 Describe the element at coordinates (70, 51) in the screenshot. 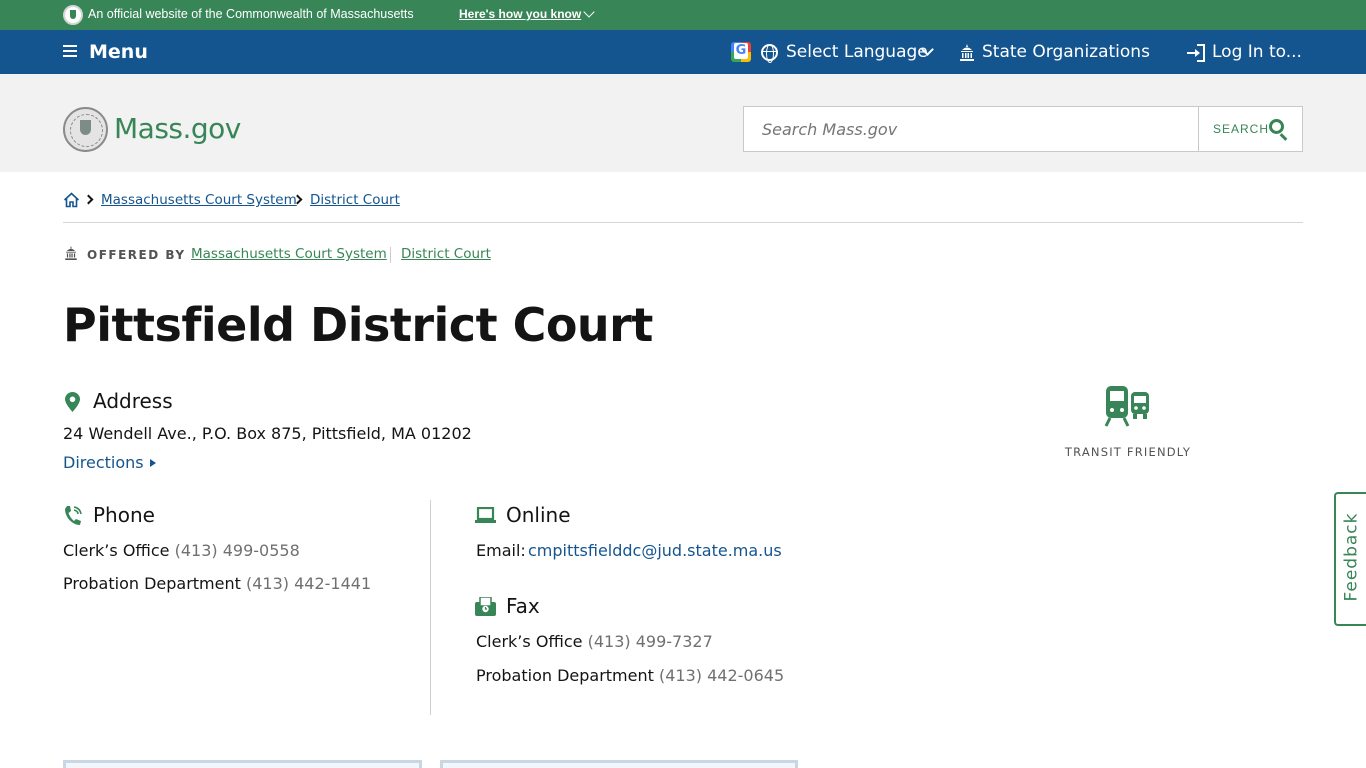

I see `menu-icon` at that location.